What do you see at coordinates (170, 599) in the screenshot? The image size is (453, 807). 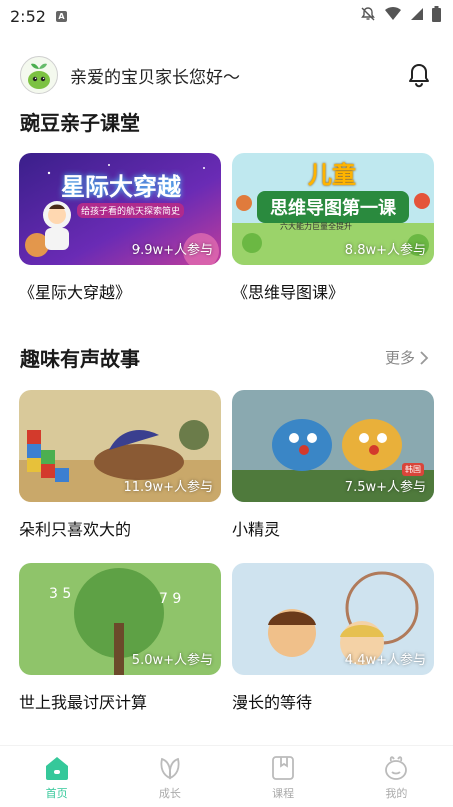 I see `svg-text: 7 9` at bounding box center [170, 599].